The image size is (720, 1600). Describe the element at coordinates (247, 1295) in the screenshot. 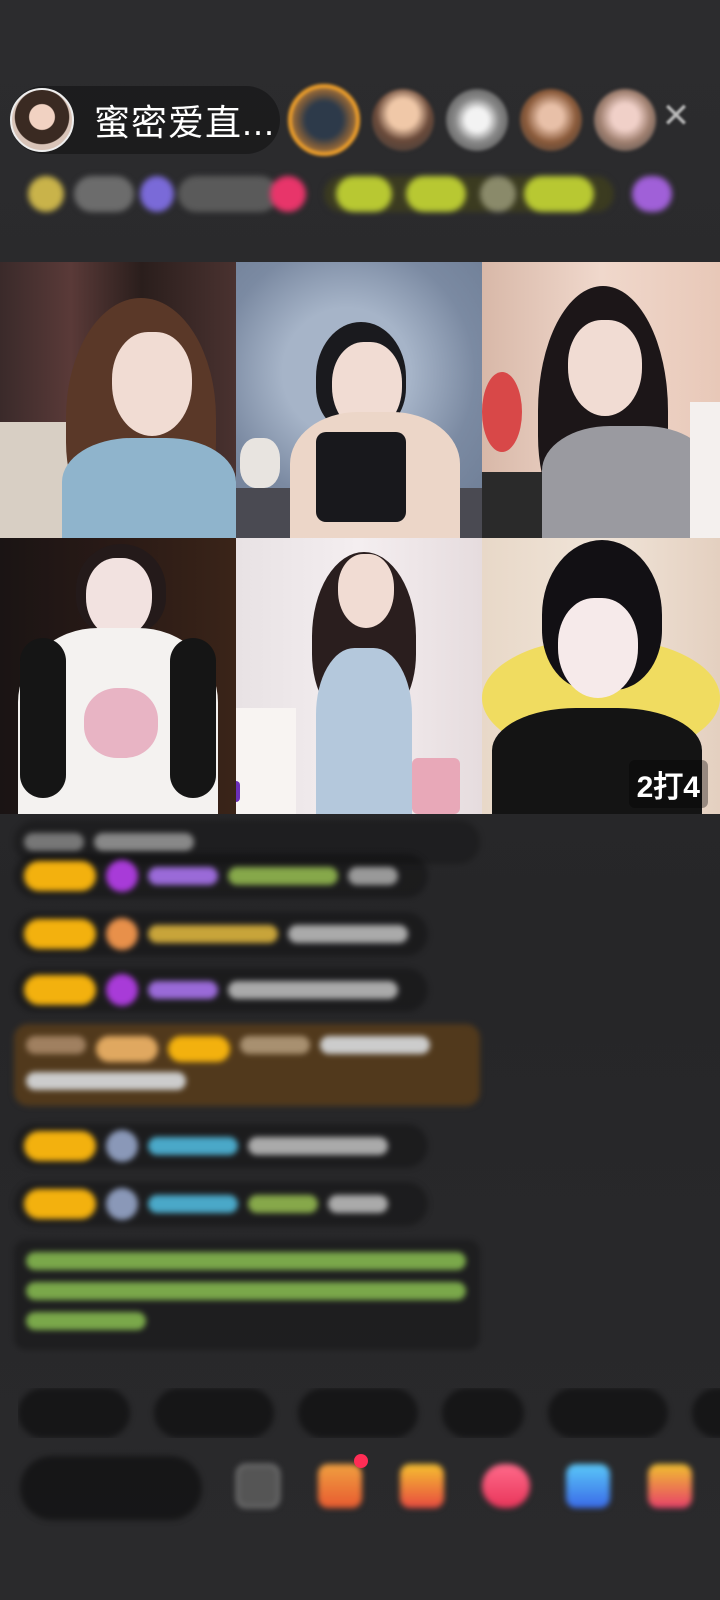

I see `system-notice` at that location.